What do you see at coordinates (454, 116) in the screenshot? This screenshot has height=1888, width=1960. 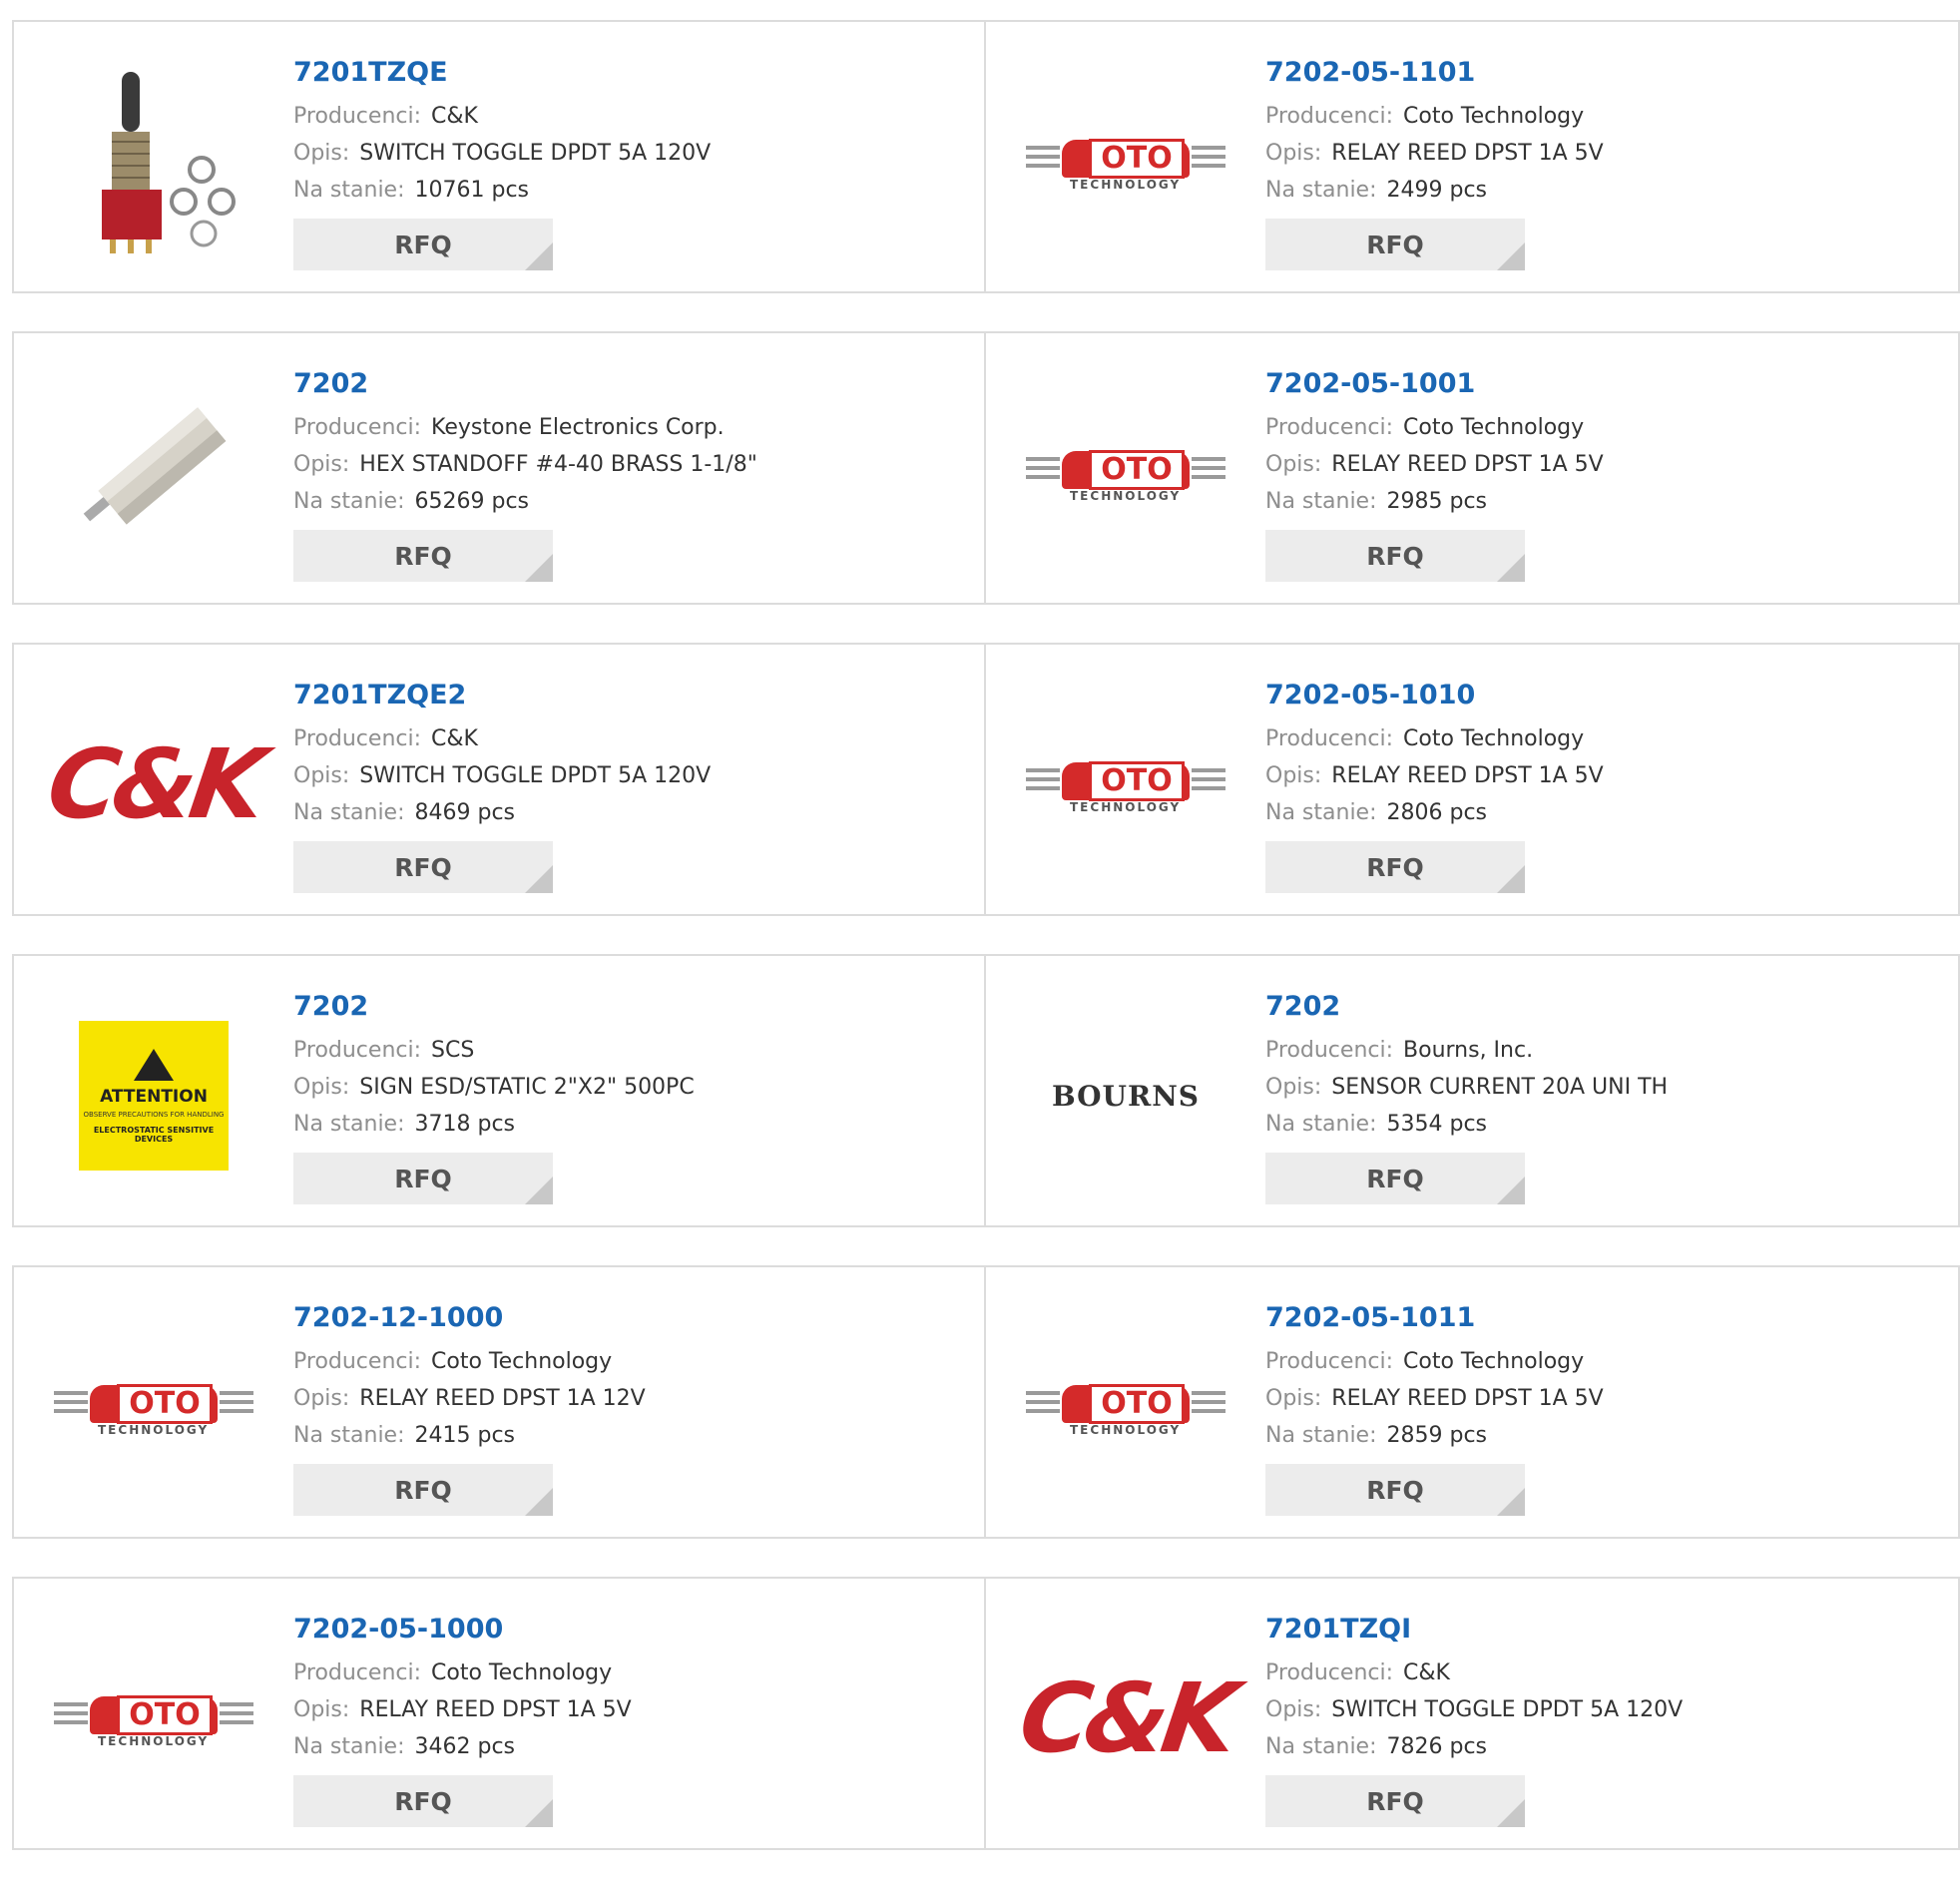 I see `manufacturer-value: C&K` at bounding box center [454, 116].